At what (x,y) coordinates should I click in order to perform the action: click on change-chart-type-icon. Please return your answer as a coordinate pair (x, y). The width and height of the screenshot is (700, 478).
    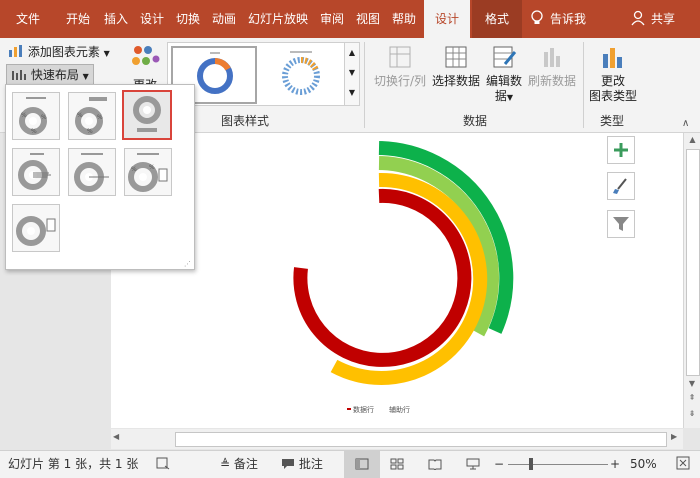
    Looking at the image, I should click on (612, 58).